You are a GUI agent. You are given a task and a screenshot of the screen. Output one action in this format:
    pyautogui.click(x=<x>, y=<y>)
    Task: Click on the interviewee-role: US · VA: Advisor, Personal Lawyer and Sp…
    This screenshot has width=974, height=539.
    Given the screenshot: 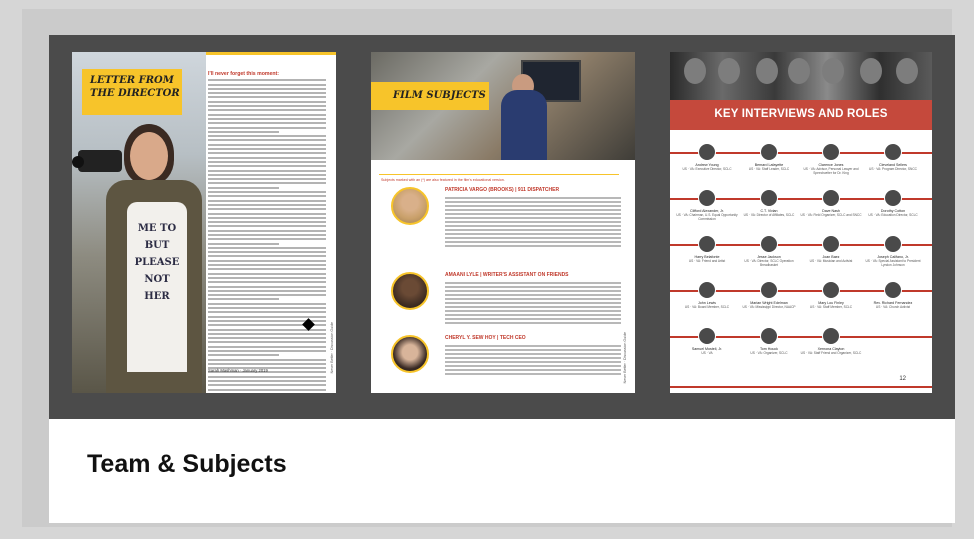 What is the action you would take?
    pyautogui.click(x=831, y=171)
    